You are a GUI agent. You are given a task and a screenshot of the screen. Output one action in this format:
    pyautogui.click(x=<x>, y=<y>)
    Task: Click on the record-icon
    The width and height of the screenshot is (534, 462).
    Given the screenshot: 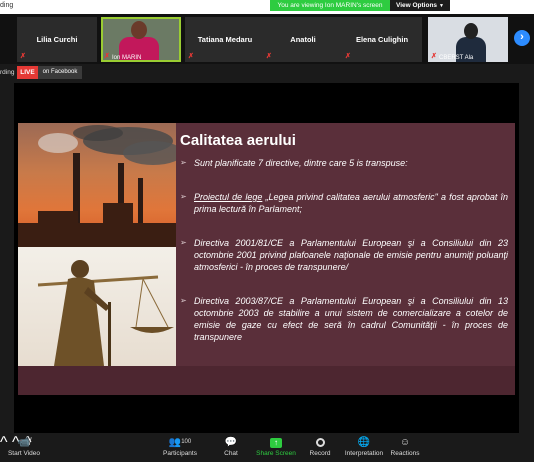 What is the action you would take?
    pyautogui.click(x=320, y=442)
    